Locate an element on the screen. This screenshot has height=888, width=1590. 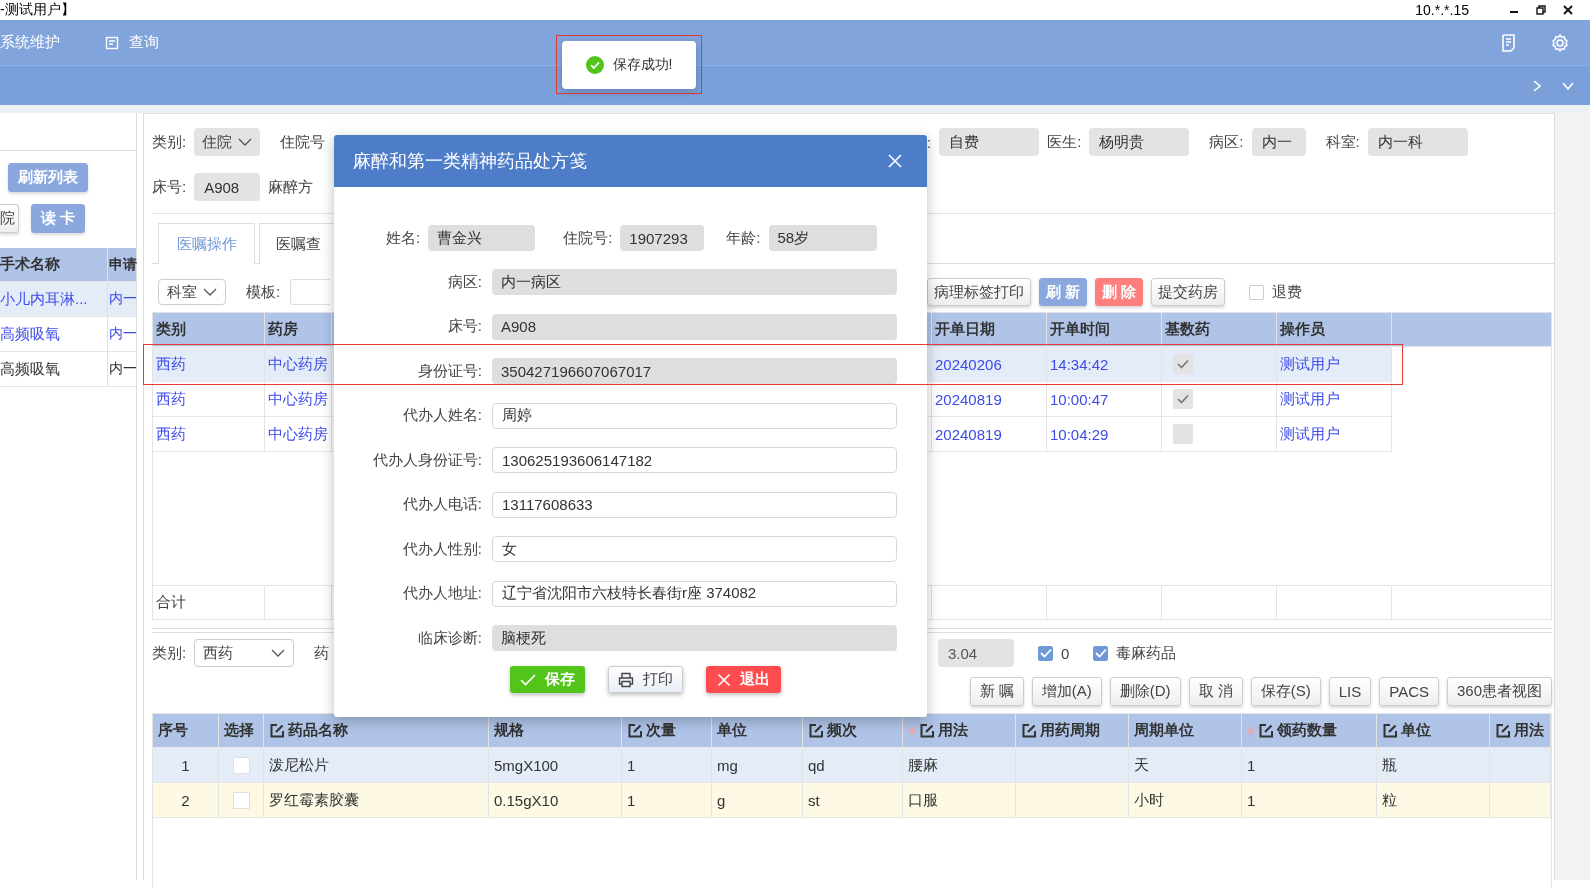
table-cell: 10:04:29 is located at coordinates (1104, 434).